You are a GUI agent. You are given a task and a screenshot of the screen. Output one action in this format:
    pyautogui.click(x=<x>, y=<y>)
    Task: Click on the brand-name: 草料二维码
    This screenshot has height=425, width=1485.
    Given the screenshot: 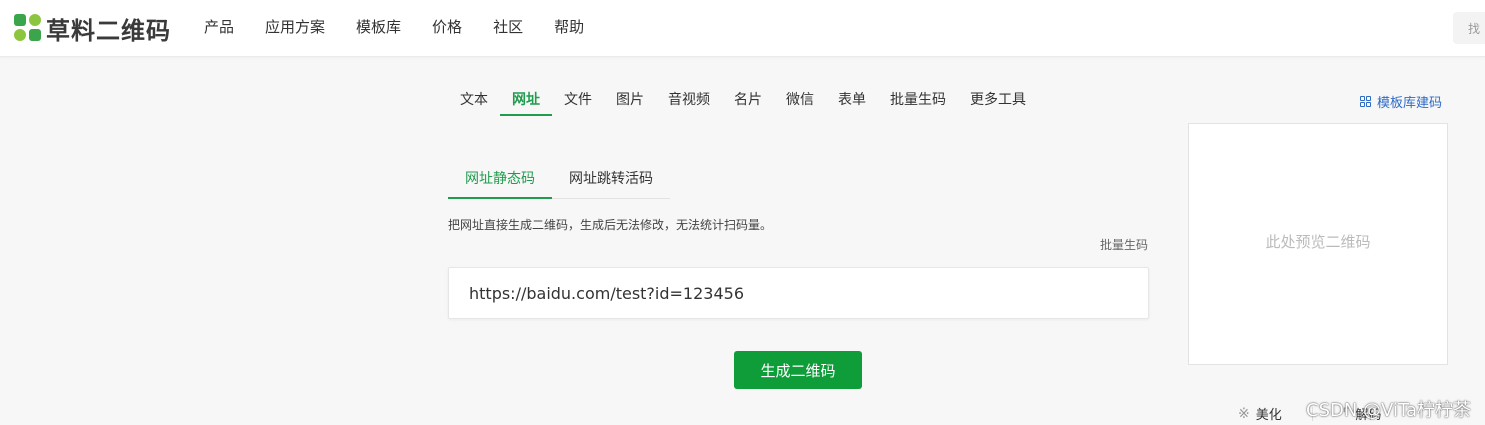 What is the action you would take?
    pyautogui.click(x=108, y=30)
    